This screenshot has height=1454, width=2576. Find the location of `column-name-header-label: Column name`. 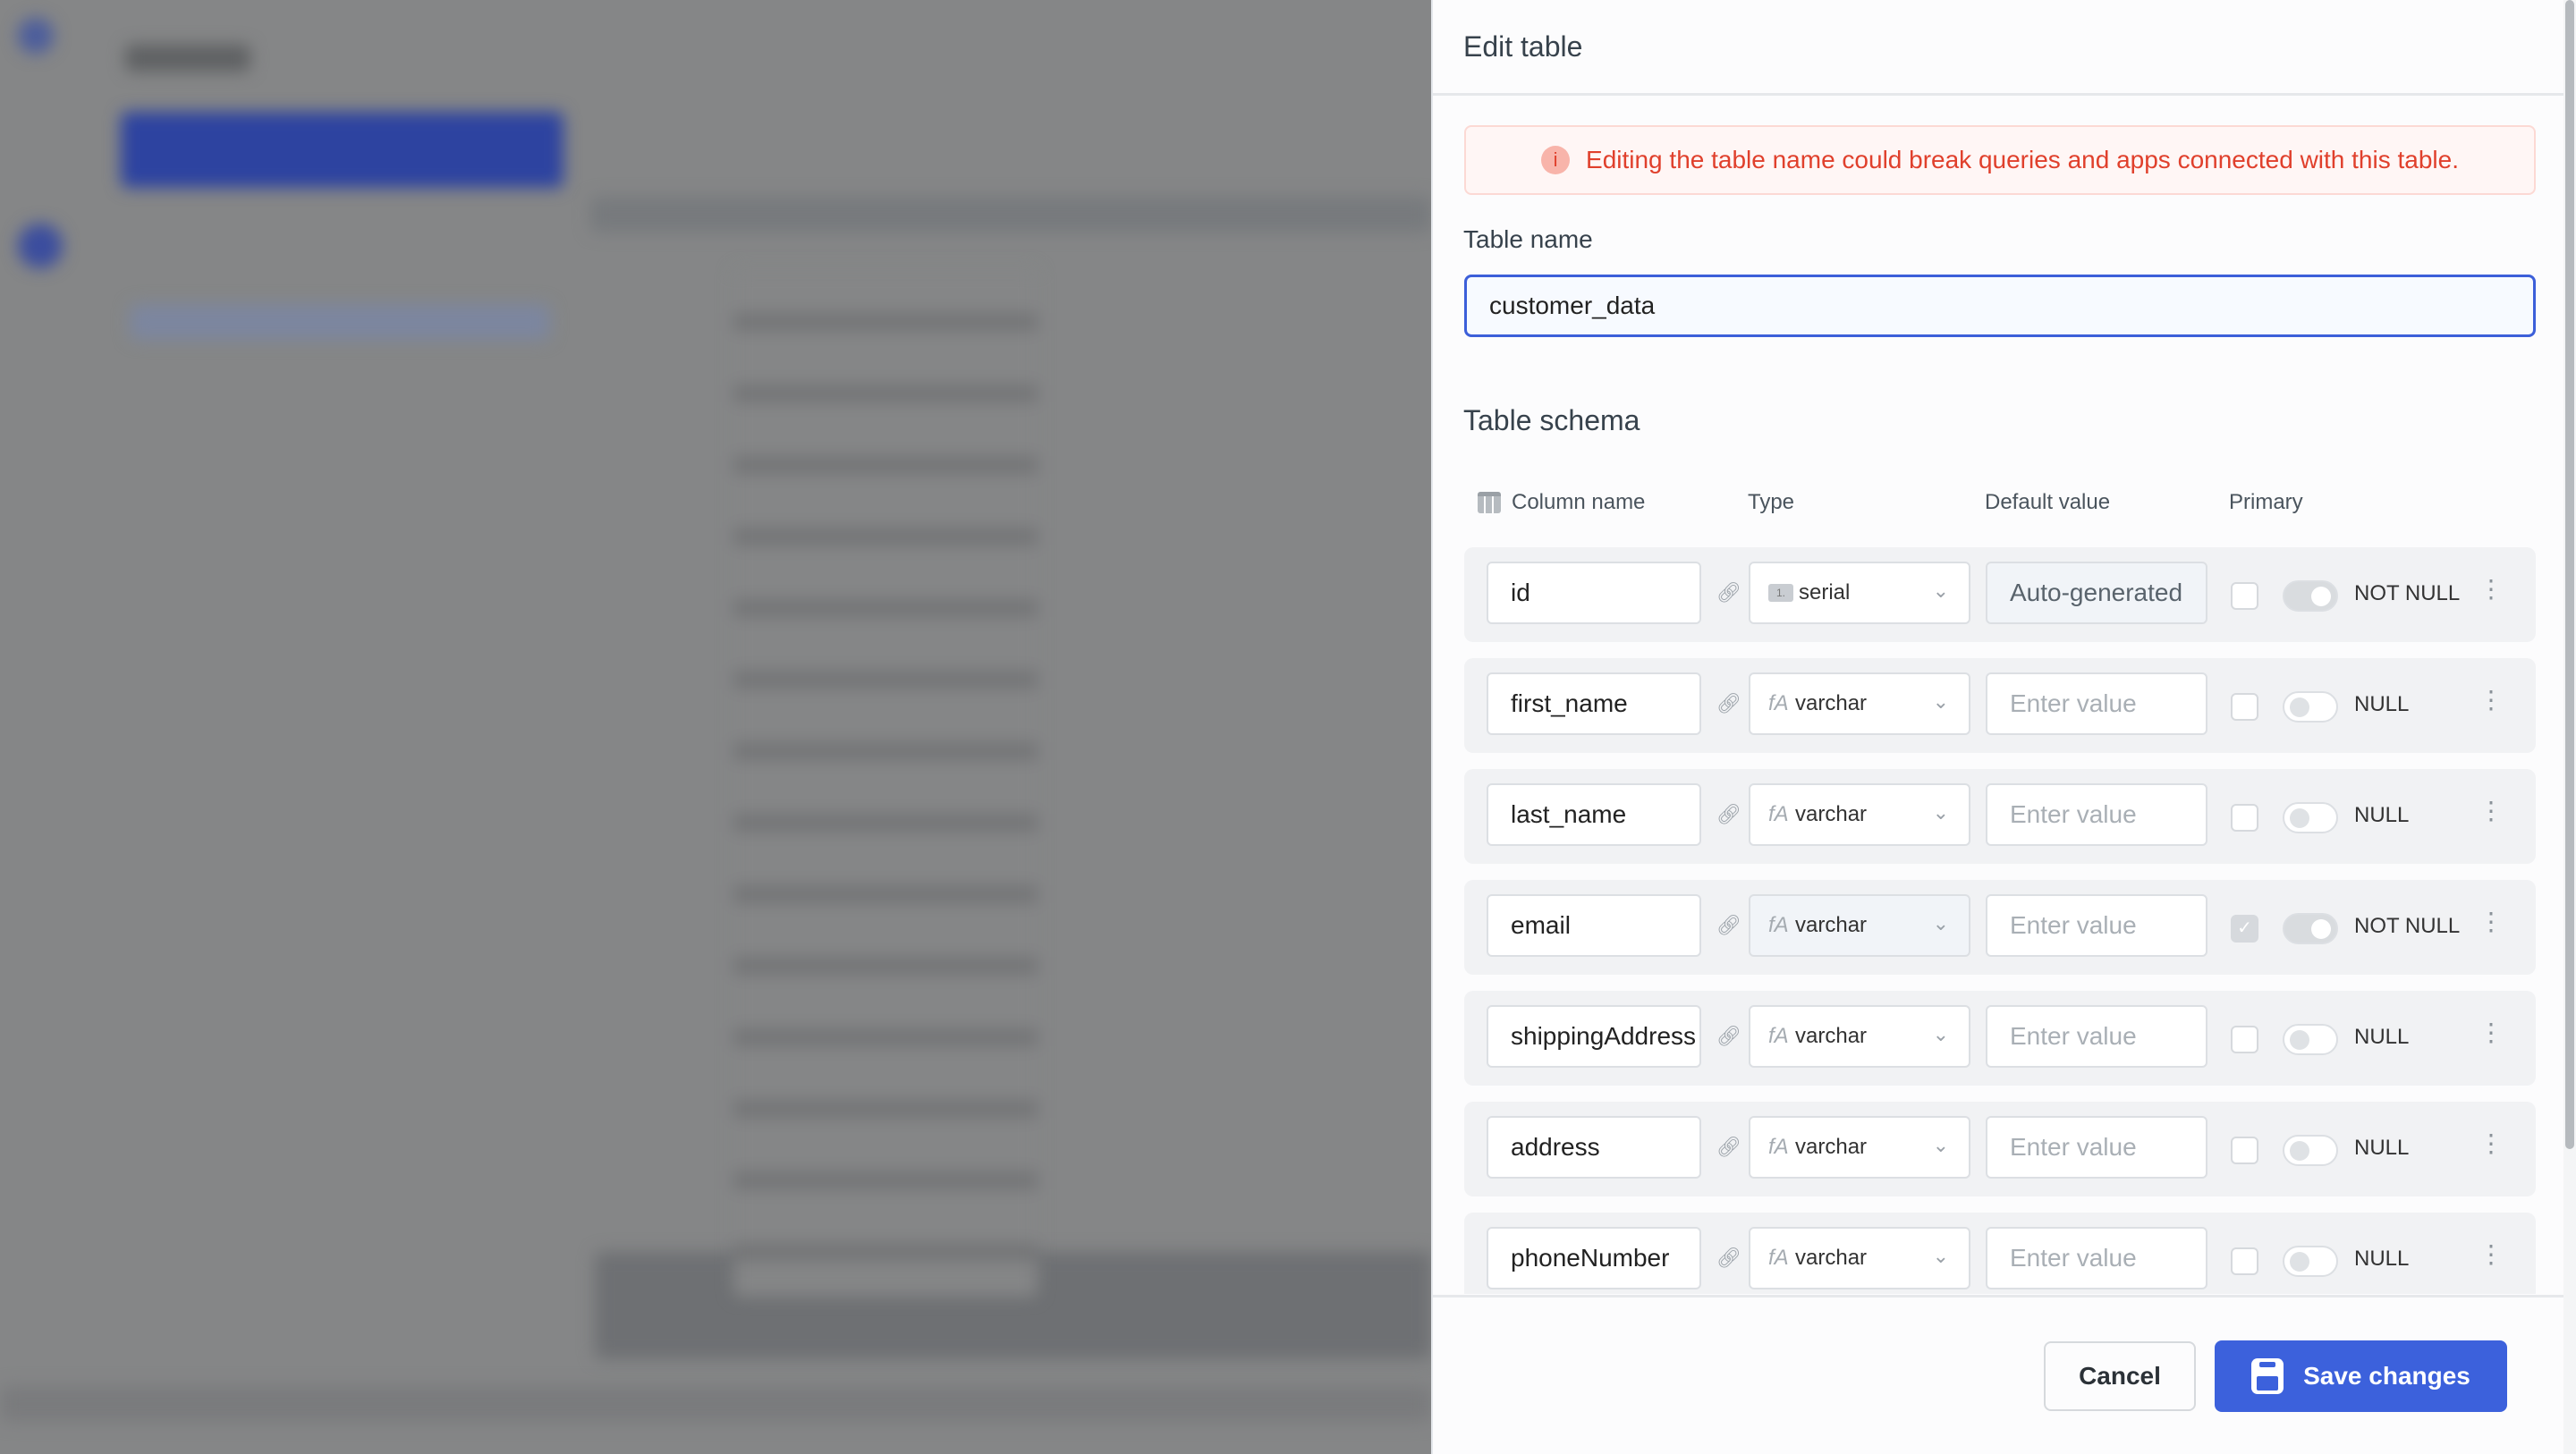

column-name-header-label: Column name is located at coordinates (1579, 502).